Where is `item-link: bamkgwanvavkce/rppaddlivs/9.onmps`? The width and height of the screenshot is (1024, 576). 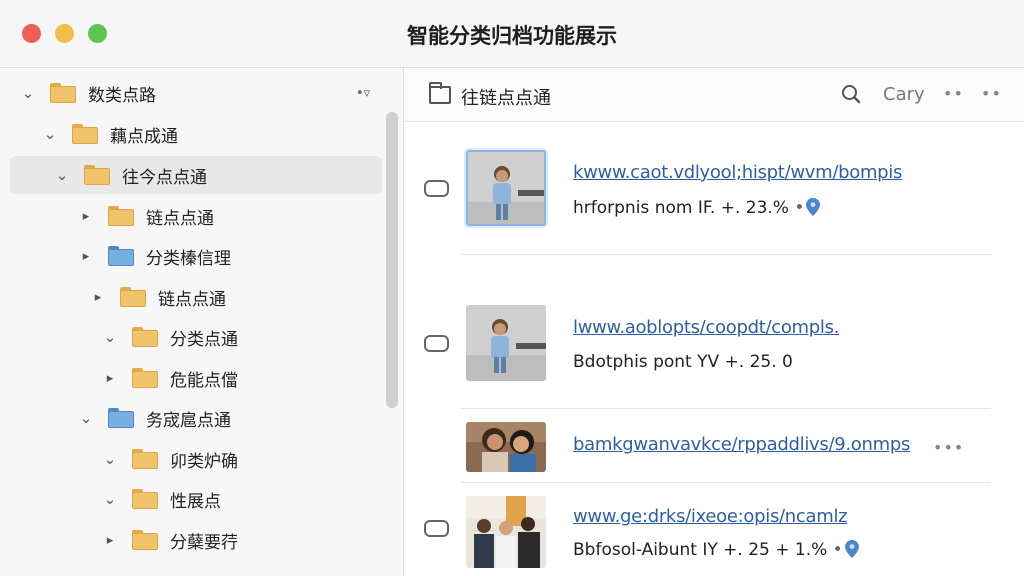
item-link: bamkgwanvavkce/rppaddlivs/9.onmps is located at coordinates (741, 444).